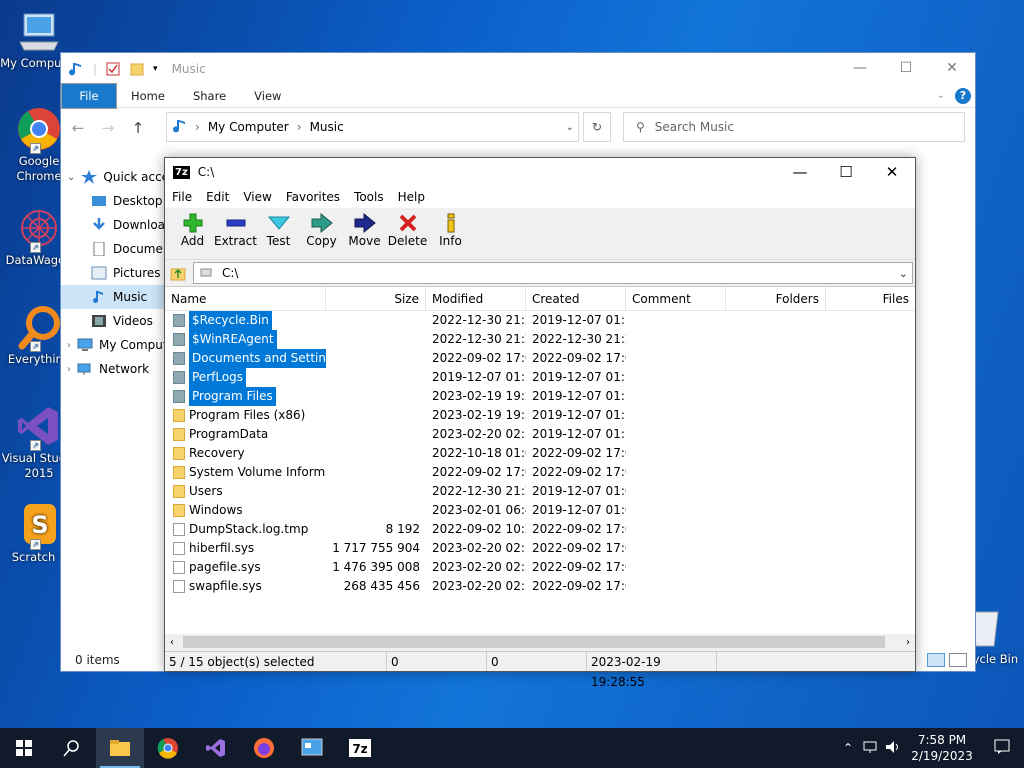 The height and width of the screenshot is (768, 1024). I want to click on menu-help: Help, so click(411, 197).